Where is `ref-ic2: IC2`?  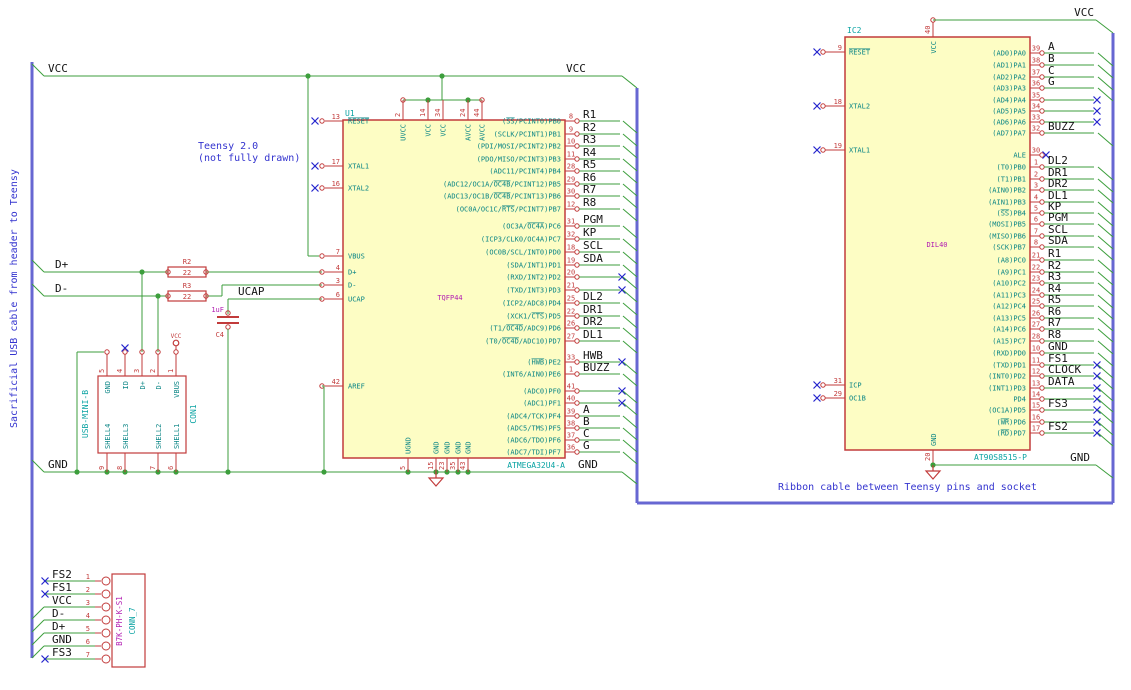
ref-ic2: IC2 is located at coordinates (854, 30).